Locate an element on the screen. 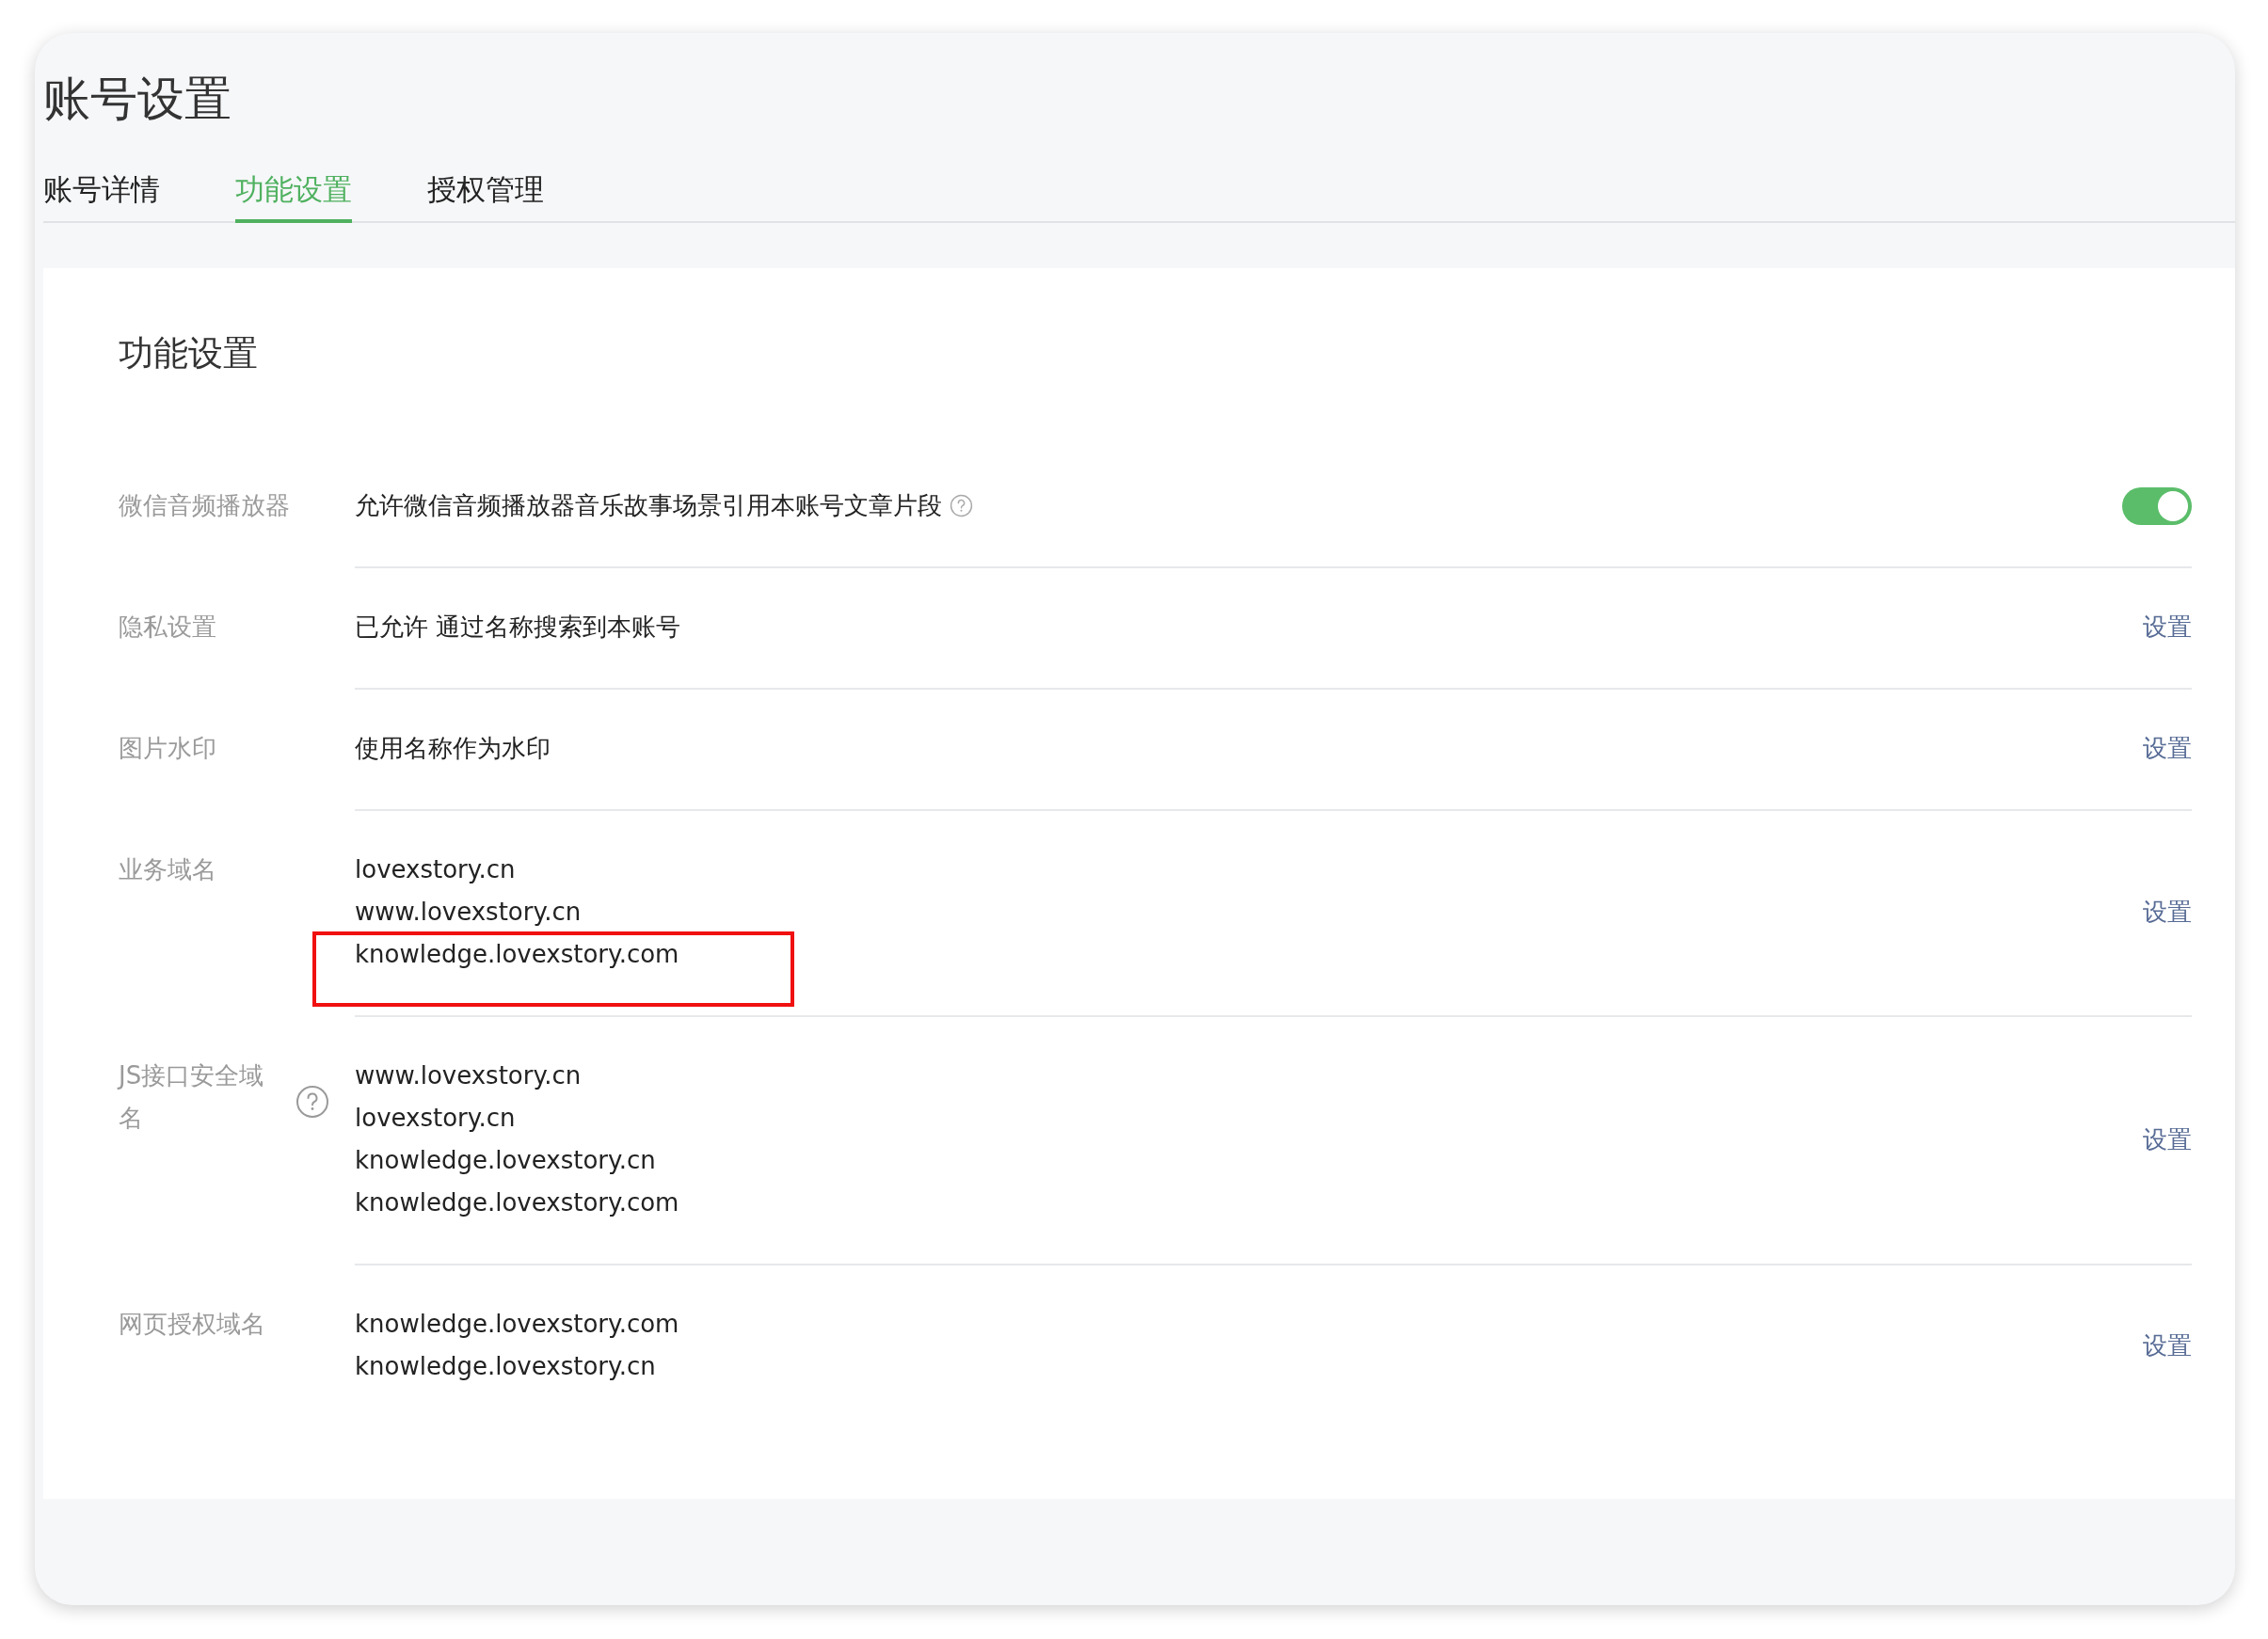 Image resolution: width=2268 pixels, height=1639 pixels. setting-value: 使用名称作为水印 is located at coordinates (453, 748).